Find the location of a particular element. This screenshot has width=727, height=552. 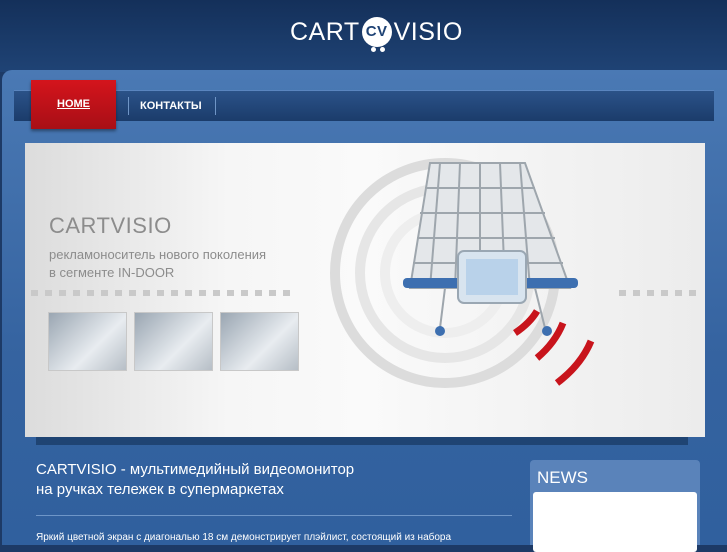

content-title-line2: на ручках тележек в супермаркетах is located at coordinates (160, 489).